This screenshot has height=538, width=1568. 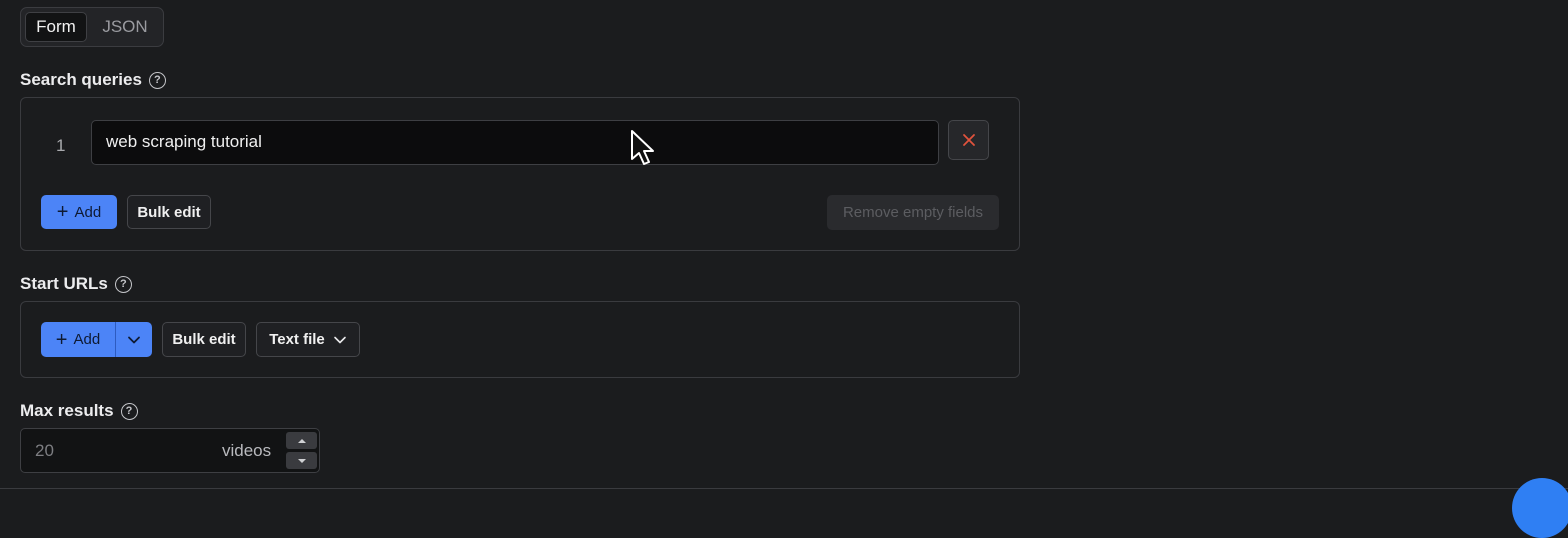 What do you see at coordinates (61, 145) in the screenshot?
I see `query-row-index: 1` at bounding box center [61, 145].